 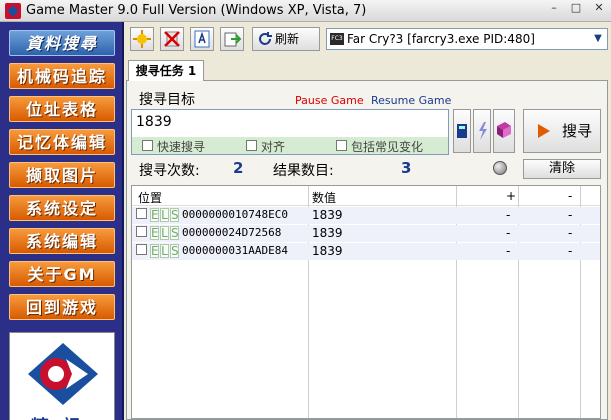 I want to click on column-header-plus: +, so click(x=511, y=196).